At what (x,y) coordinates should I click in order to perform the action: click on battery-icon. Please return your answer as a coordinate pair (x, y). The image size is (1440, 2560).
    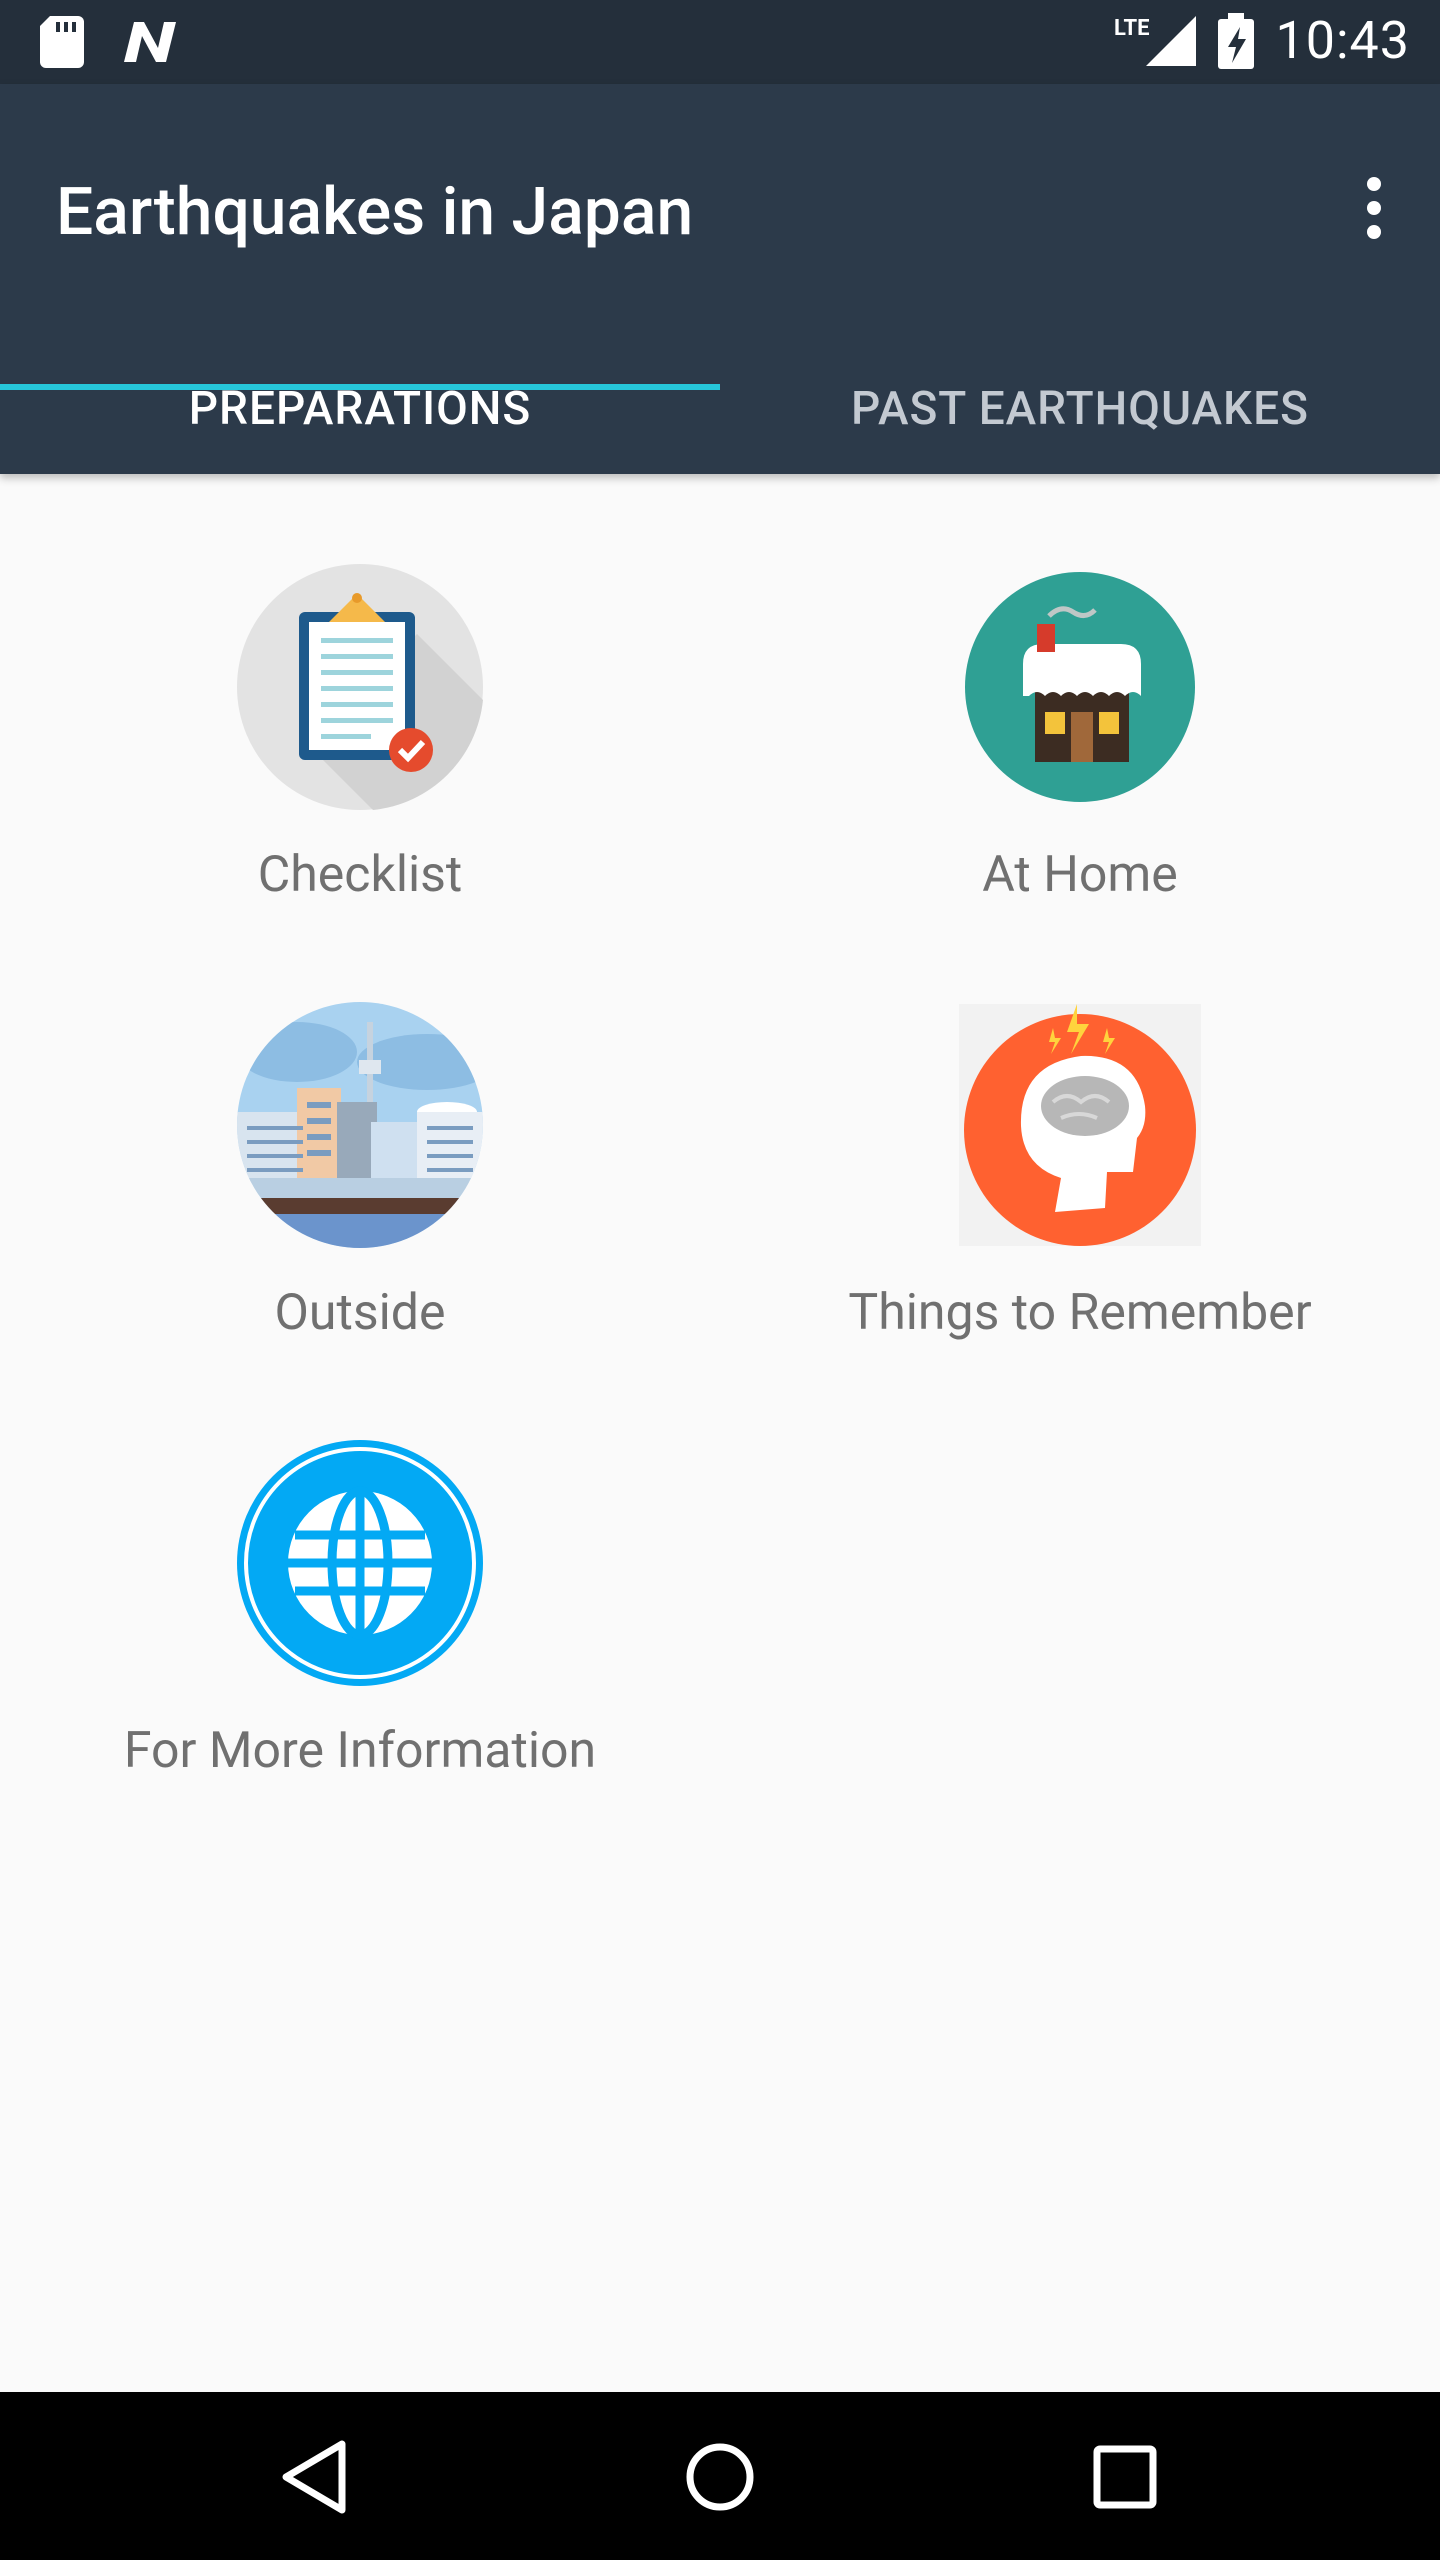
    Looking at the image, I should click on (1235, 40).